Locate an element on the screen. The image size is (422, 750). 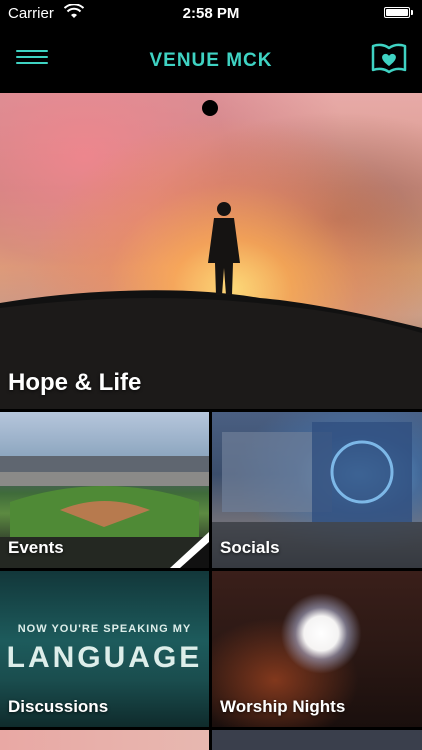
status-time: 2:58 PM is located at coordinates (211, 13).